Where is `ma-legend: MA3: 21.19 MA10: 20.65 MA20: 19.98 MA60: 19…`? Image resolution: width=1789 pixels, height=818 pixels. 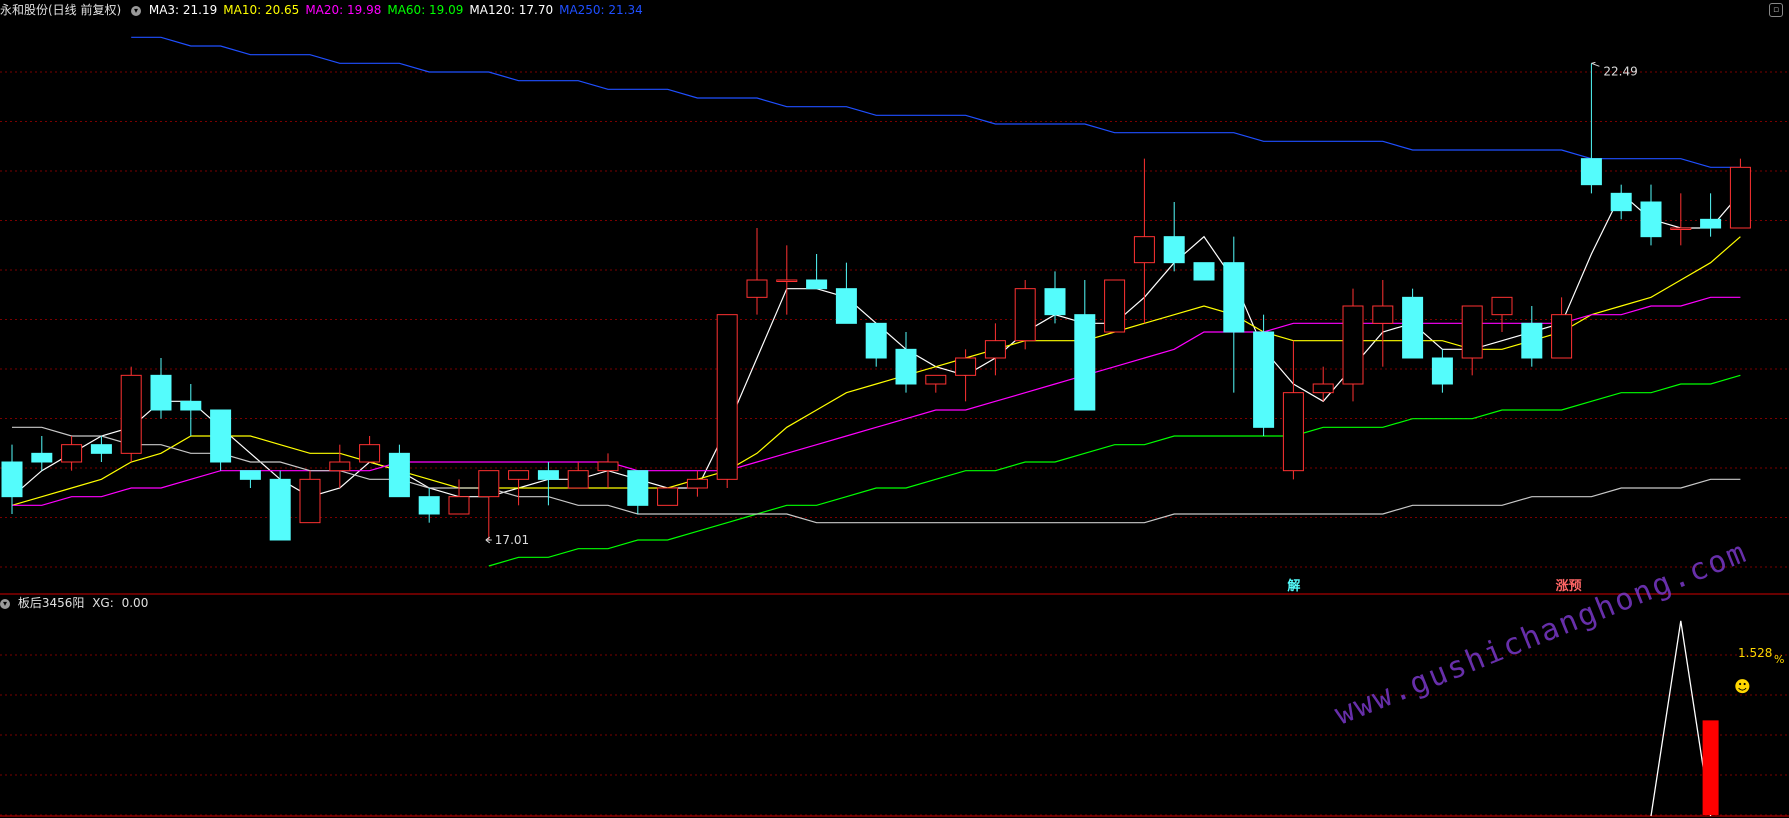 ma-legend: MA3: 21.19 MA10: 20.65 MA20: 19.98 MA60: 19… is located at coordinates (399, 10).